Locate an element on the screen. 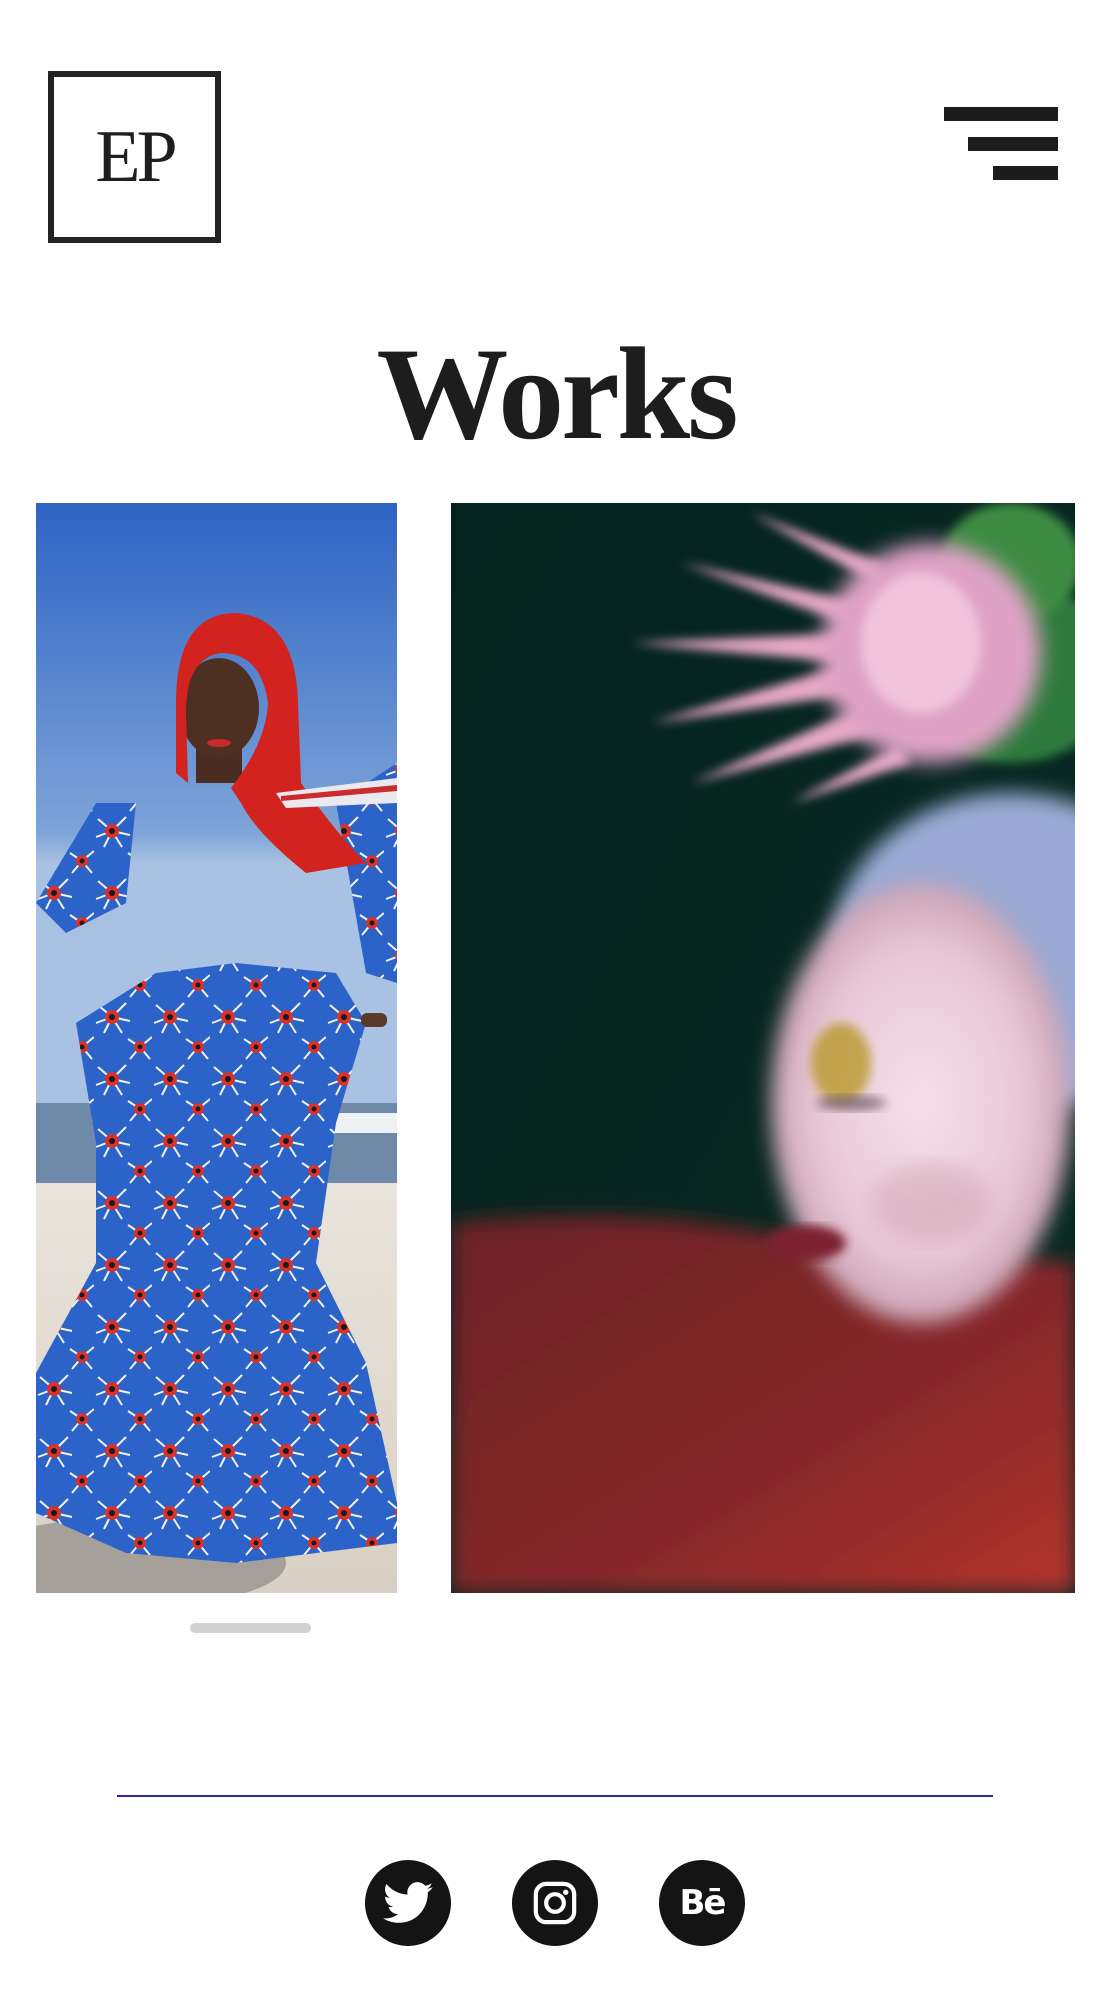 This screenshot has width=1112, height=1999. twitter-link is located at coordinates (408, 1903).